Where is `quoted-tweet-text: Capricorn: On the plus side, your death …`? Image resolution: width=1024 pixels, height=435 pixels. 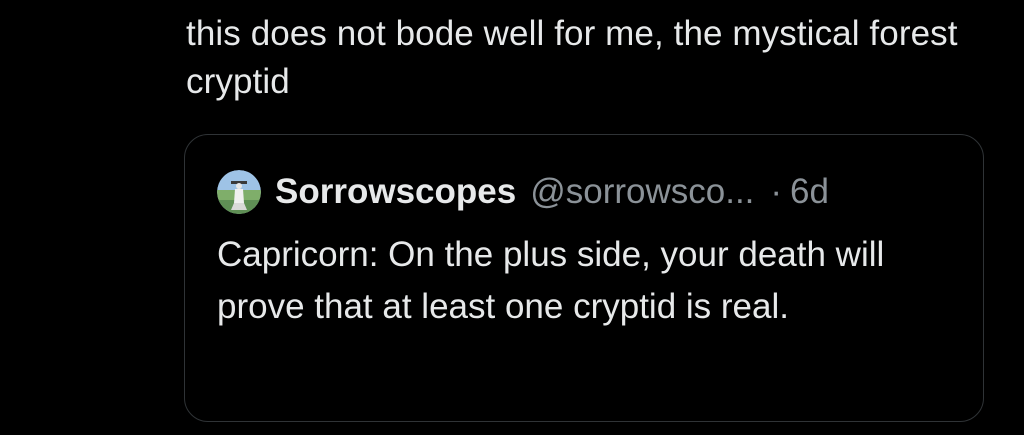
quoted-tweet-text: Capricorn: On the plus side, your death … is located at coordinates (551, 280).